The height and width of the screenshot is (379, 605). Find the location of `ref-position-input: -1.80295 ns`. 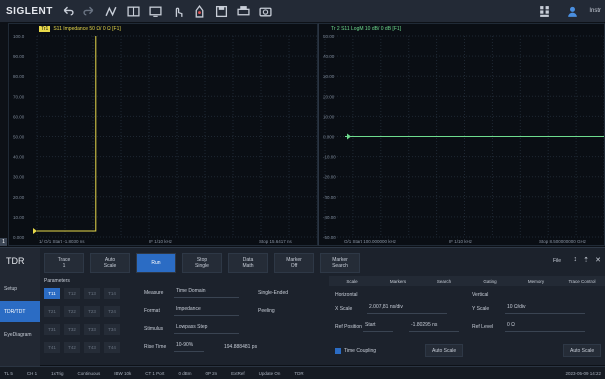

ref-position-input: -1.80295 ns is located at coordinates (434, 327).